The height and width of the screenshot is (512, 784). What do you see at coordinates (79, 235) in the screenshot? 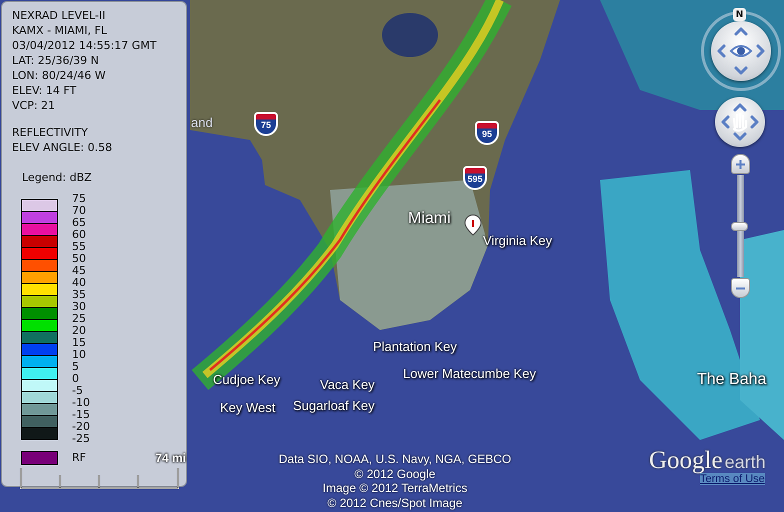
I see `legend-value: 60` at bounding box center [79, 235].